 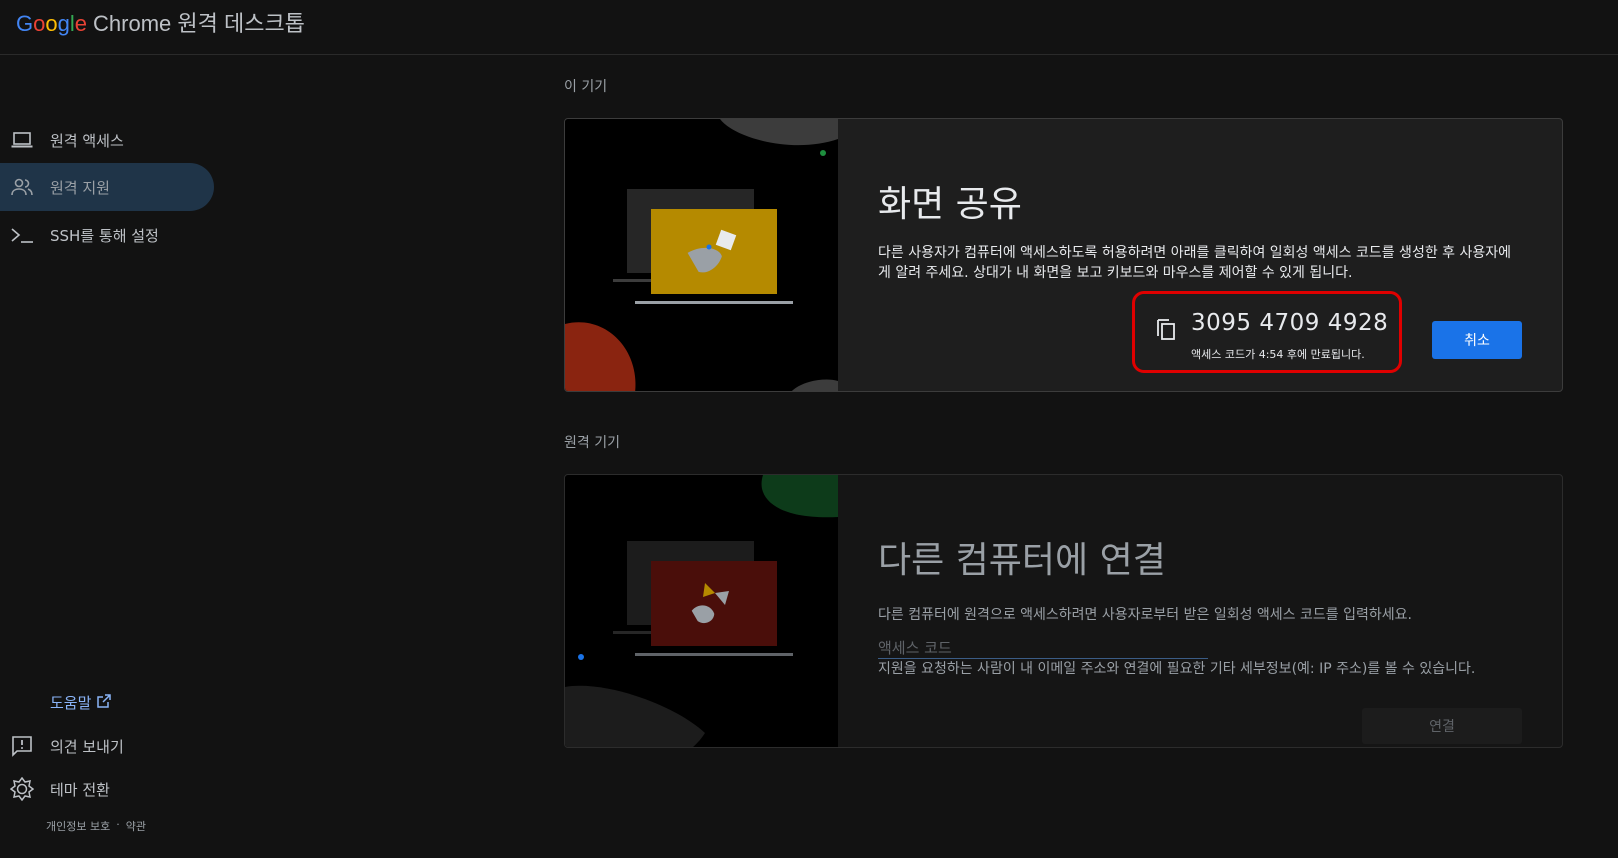 I want to click on access-code-input, so click(x=1043, y=648).